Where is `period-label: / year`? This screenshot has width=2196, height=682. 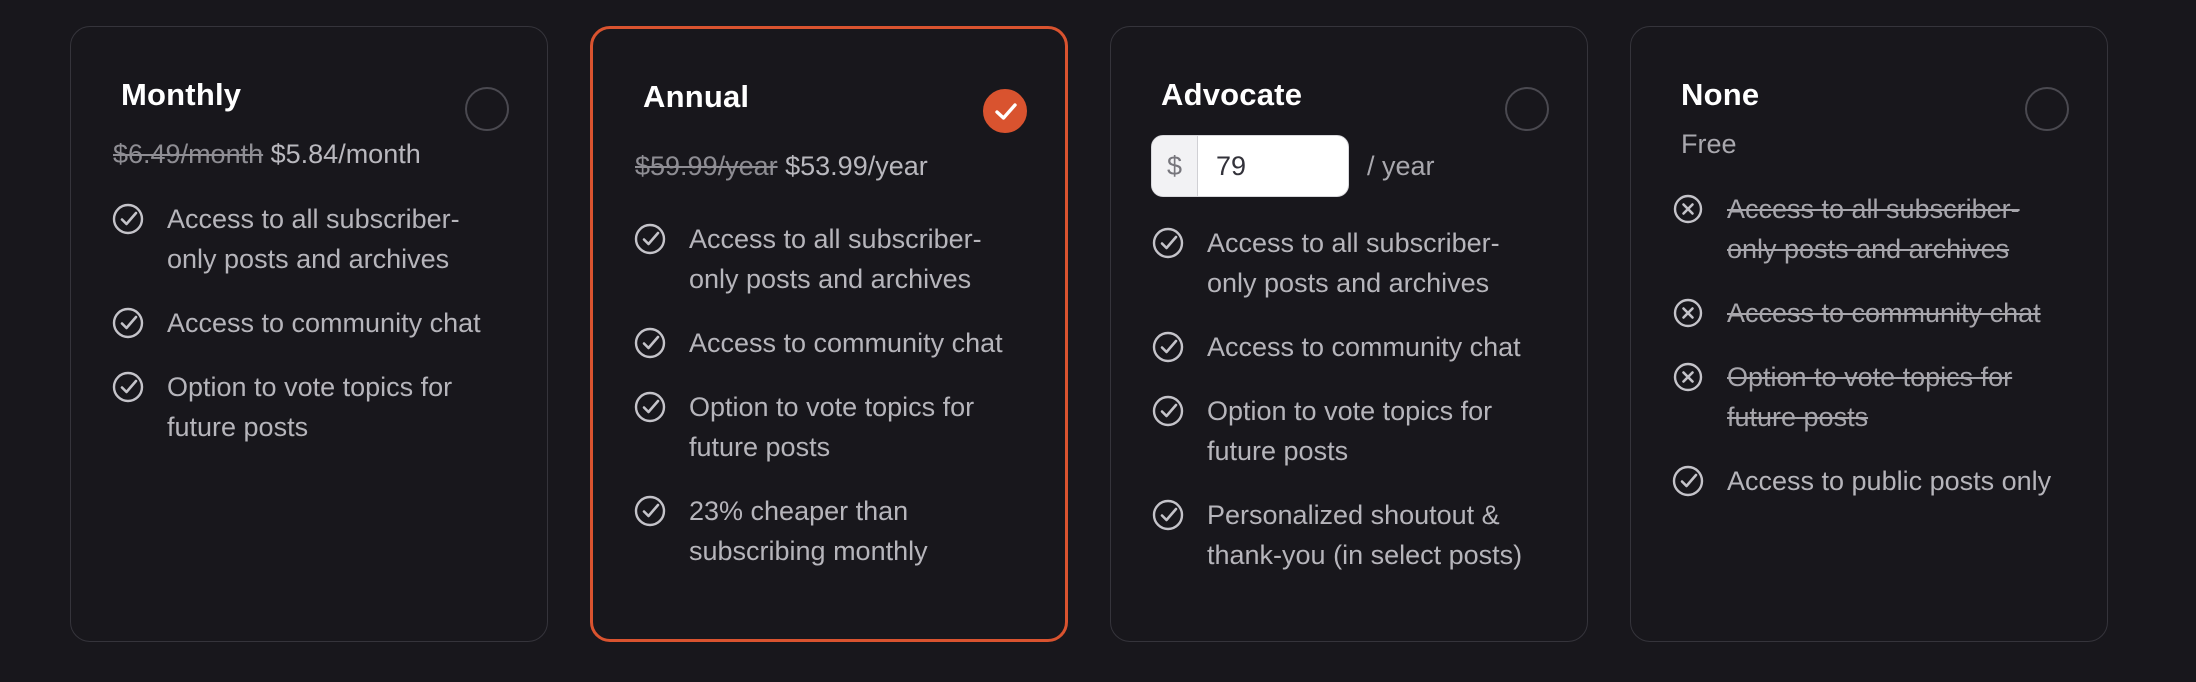
period-label: / year is located at coordinates (1401, 165).